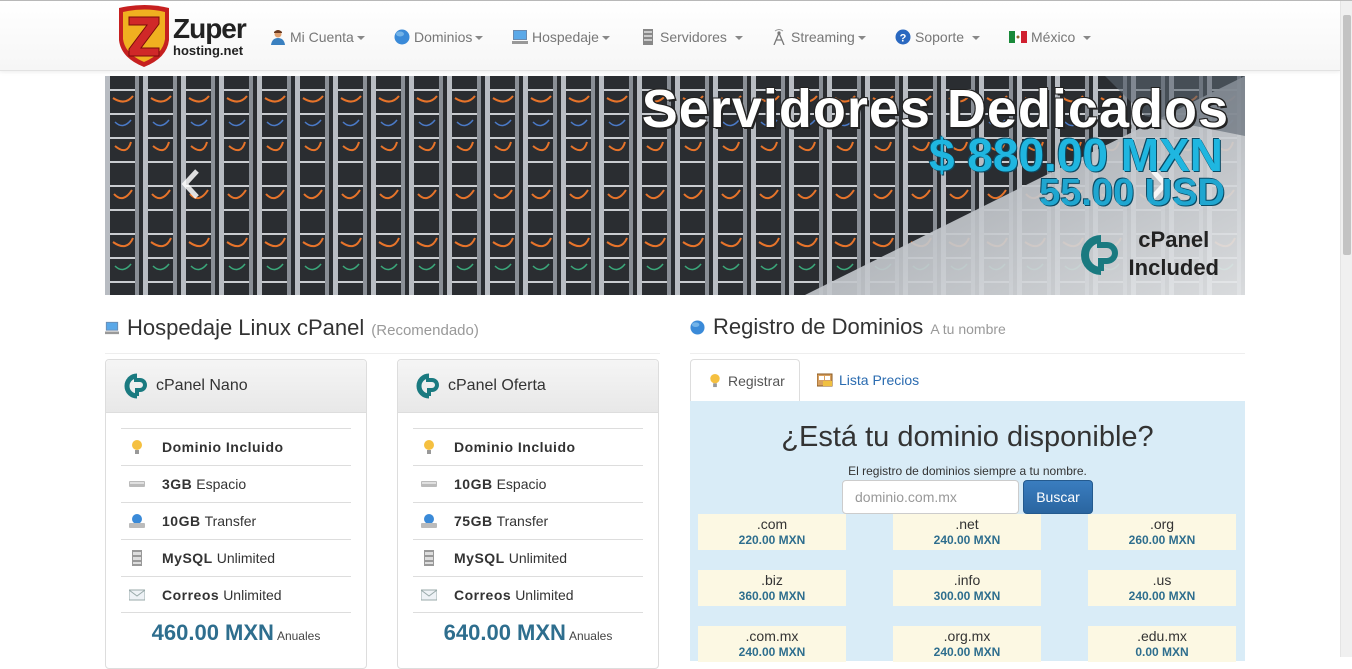  I want to click on nav-servidores: Servidores, so click(691, 37).